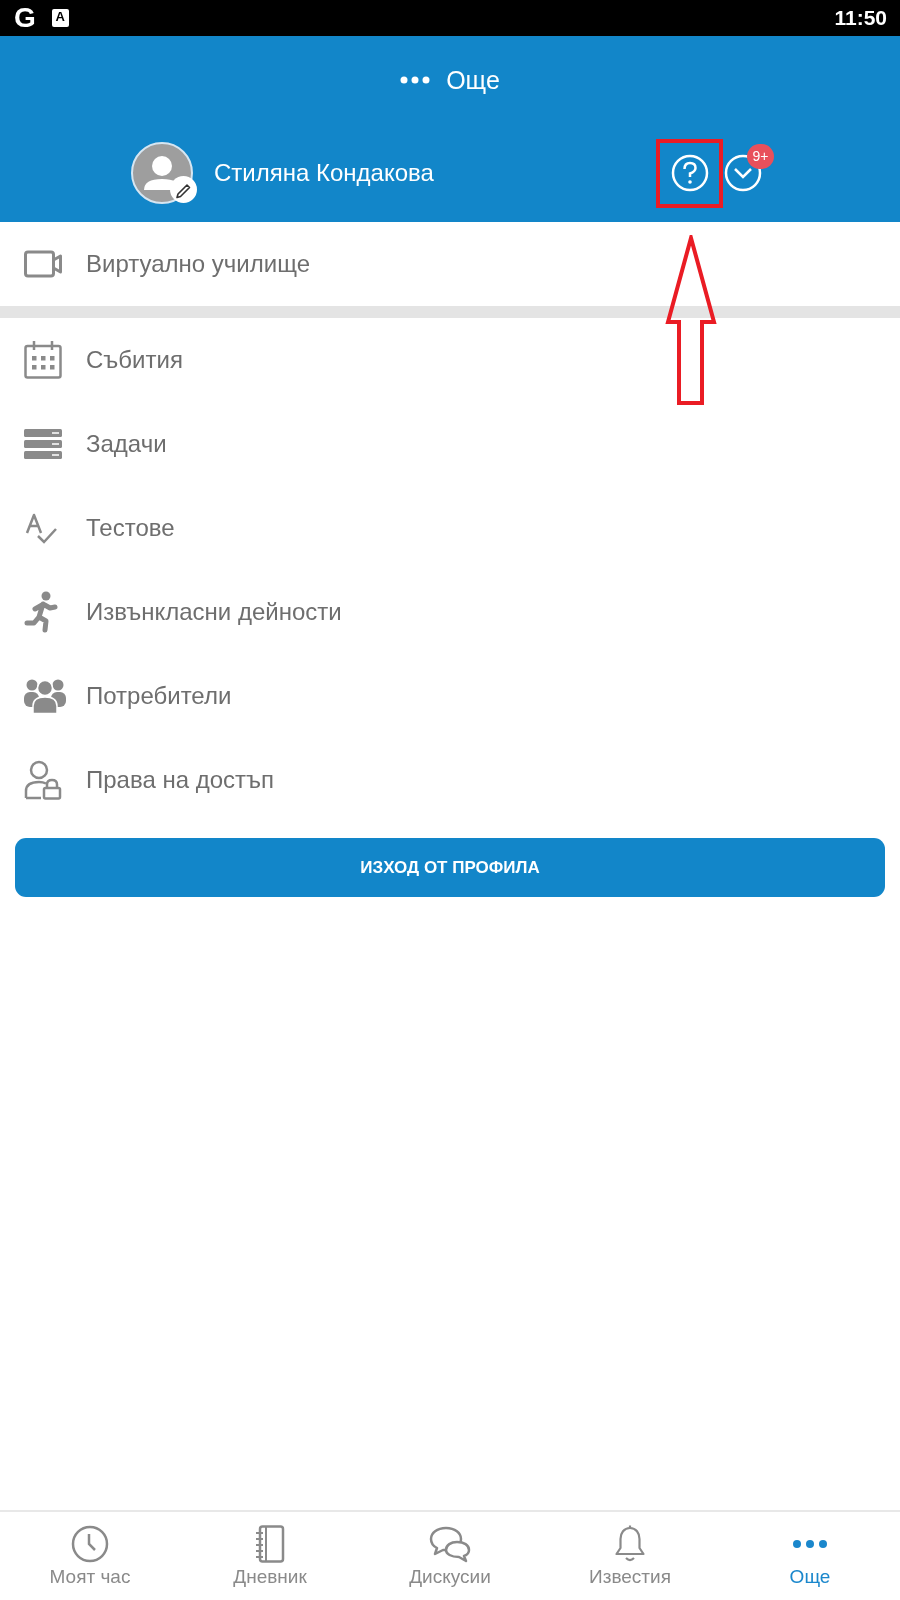 The width and height of the screenshot is (900, 1600). What do you see at coordinates (450, 264) in the screenshot?
I see `menu-item: Виртуално училище` at bounding box center [450, 264].